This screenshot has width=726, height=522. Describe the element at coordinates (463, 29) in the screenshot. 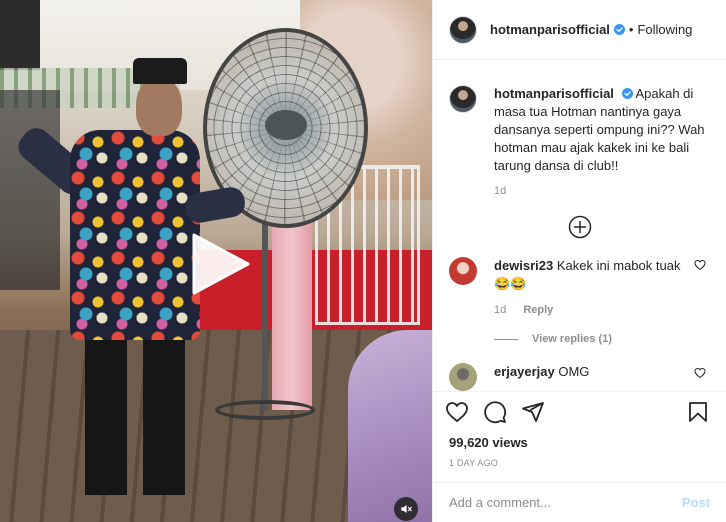

I see `author-avatar` at that location.